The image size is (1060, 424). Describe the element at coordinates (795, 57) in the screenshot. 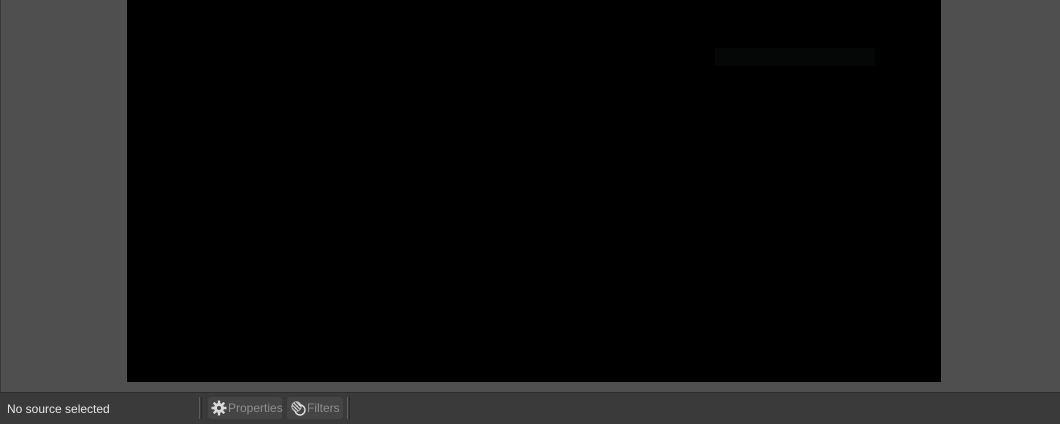

I see `preview-overlay-shape` at that location.